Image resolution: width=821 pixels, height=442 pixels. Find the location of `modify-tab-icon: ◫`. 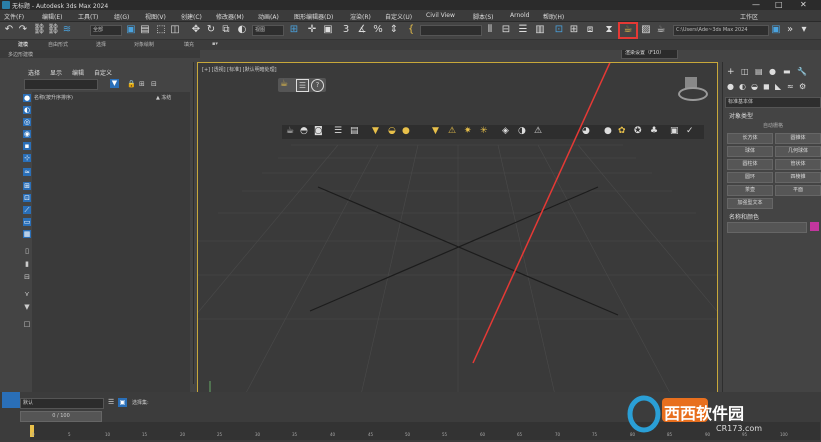

modify-tab-icon: ◫ is located at coordinates (745, 71).